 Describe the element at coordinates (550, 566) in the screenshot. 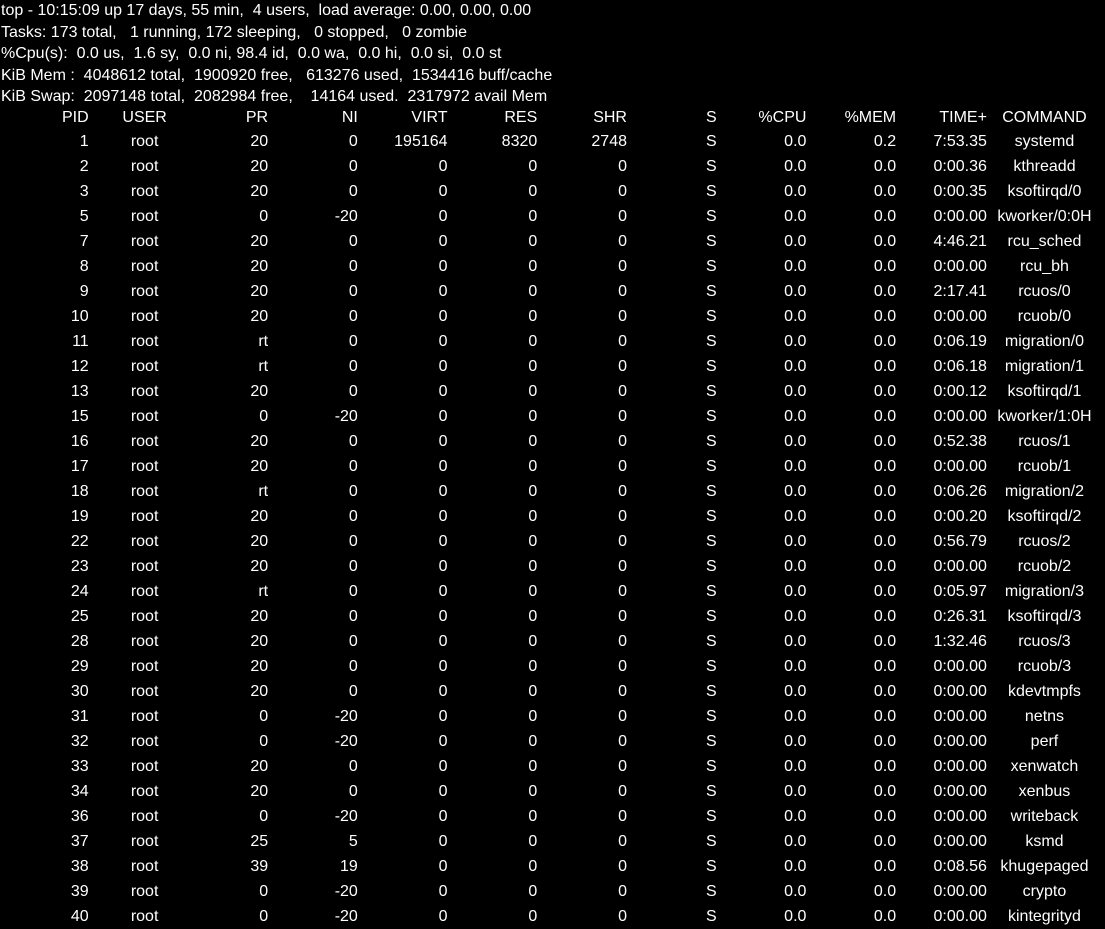

I see `process-row: 23 root 20 0 0 0 0 S 0.0 0.0 0:00.00 rcuob/2` at that location.